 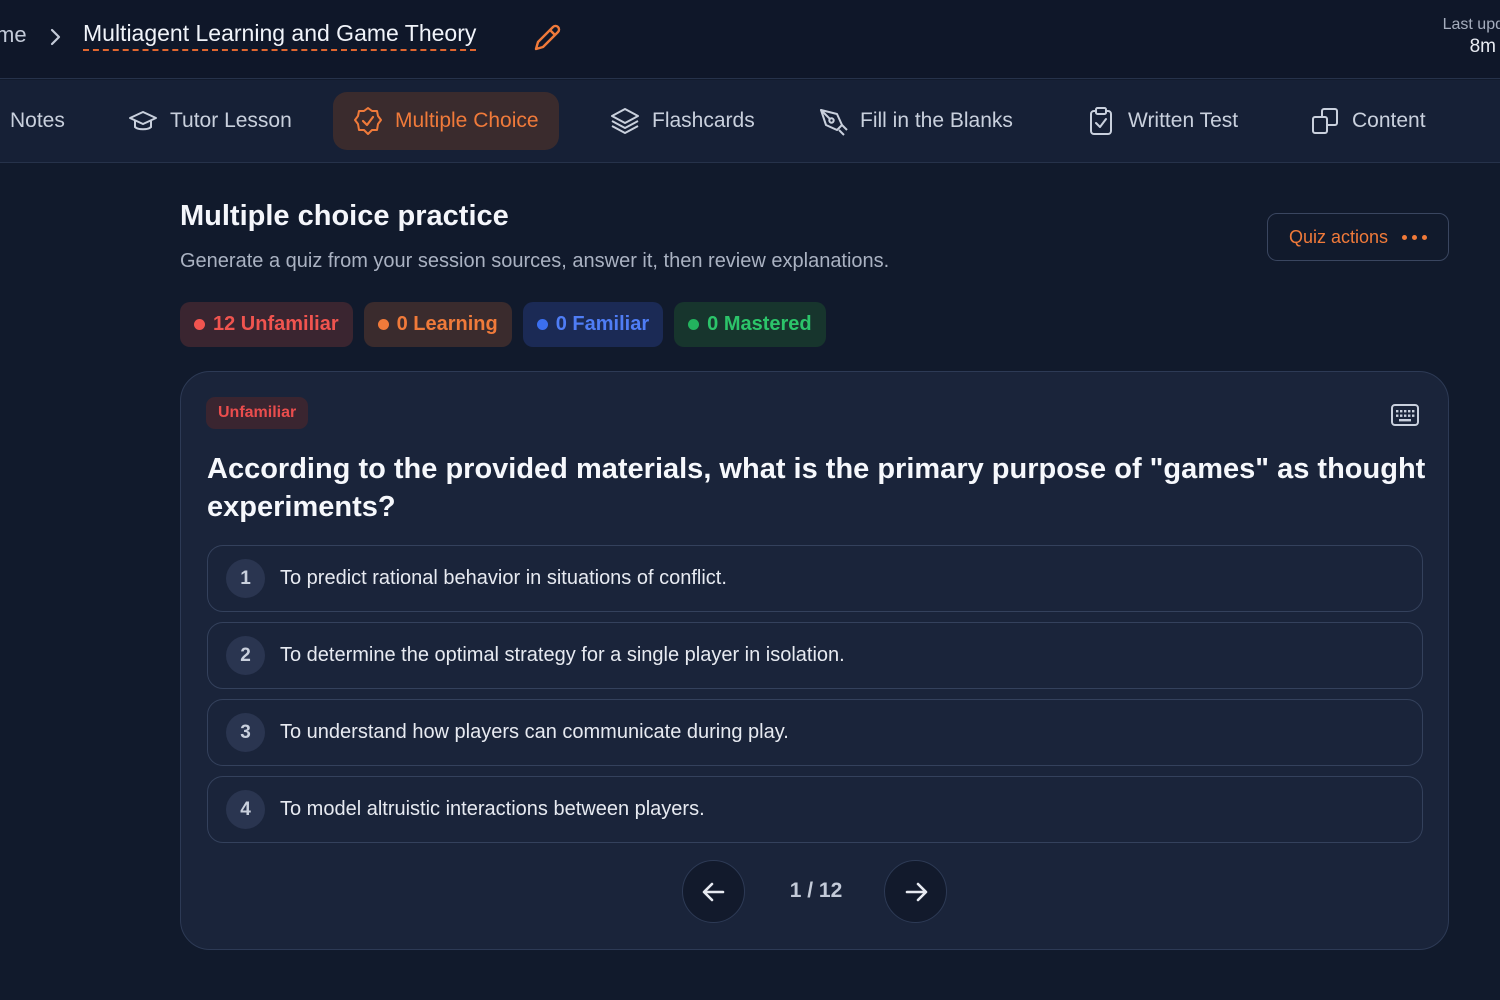 What do you see at coordinates (368, 121) in the screenshot?
I see `check-badge-icon` at bounding box center [368, 121].